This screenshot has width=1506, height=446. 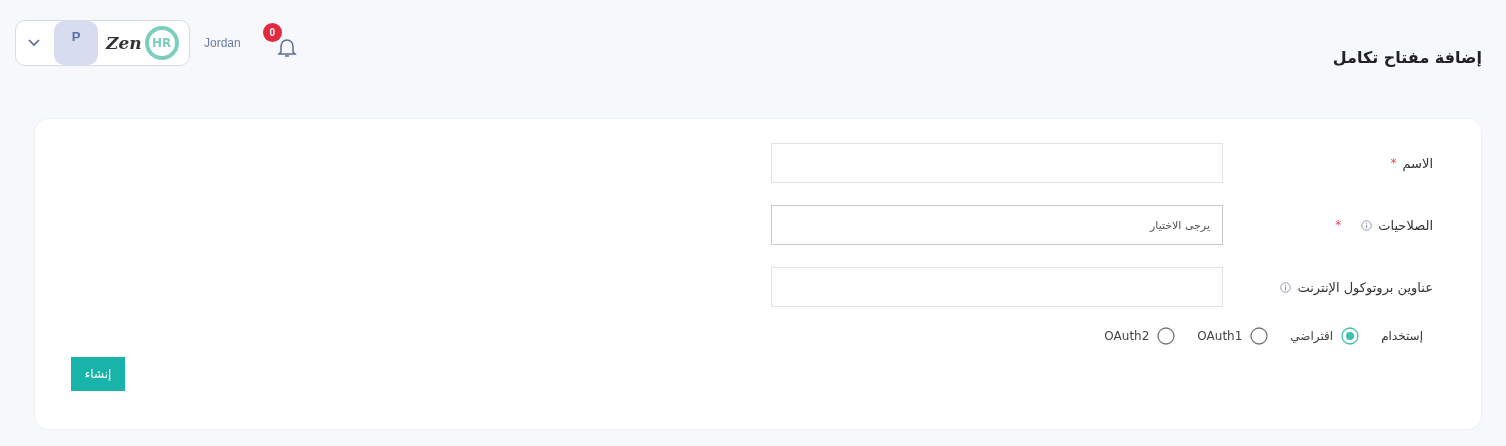 I want to click on country-label: Jordan, so click(x=222, y=43).